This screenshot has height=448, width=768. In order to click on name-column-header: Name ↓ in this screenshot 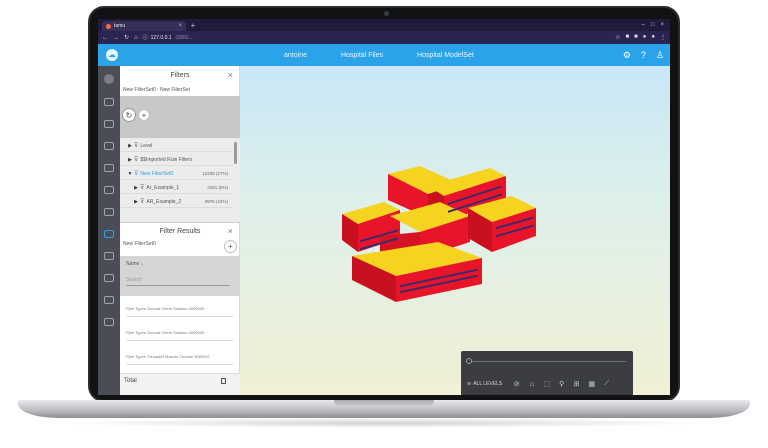, I will do `click(134, 264)`.